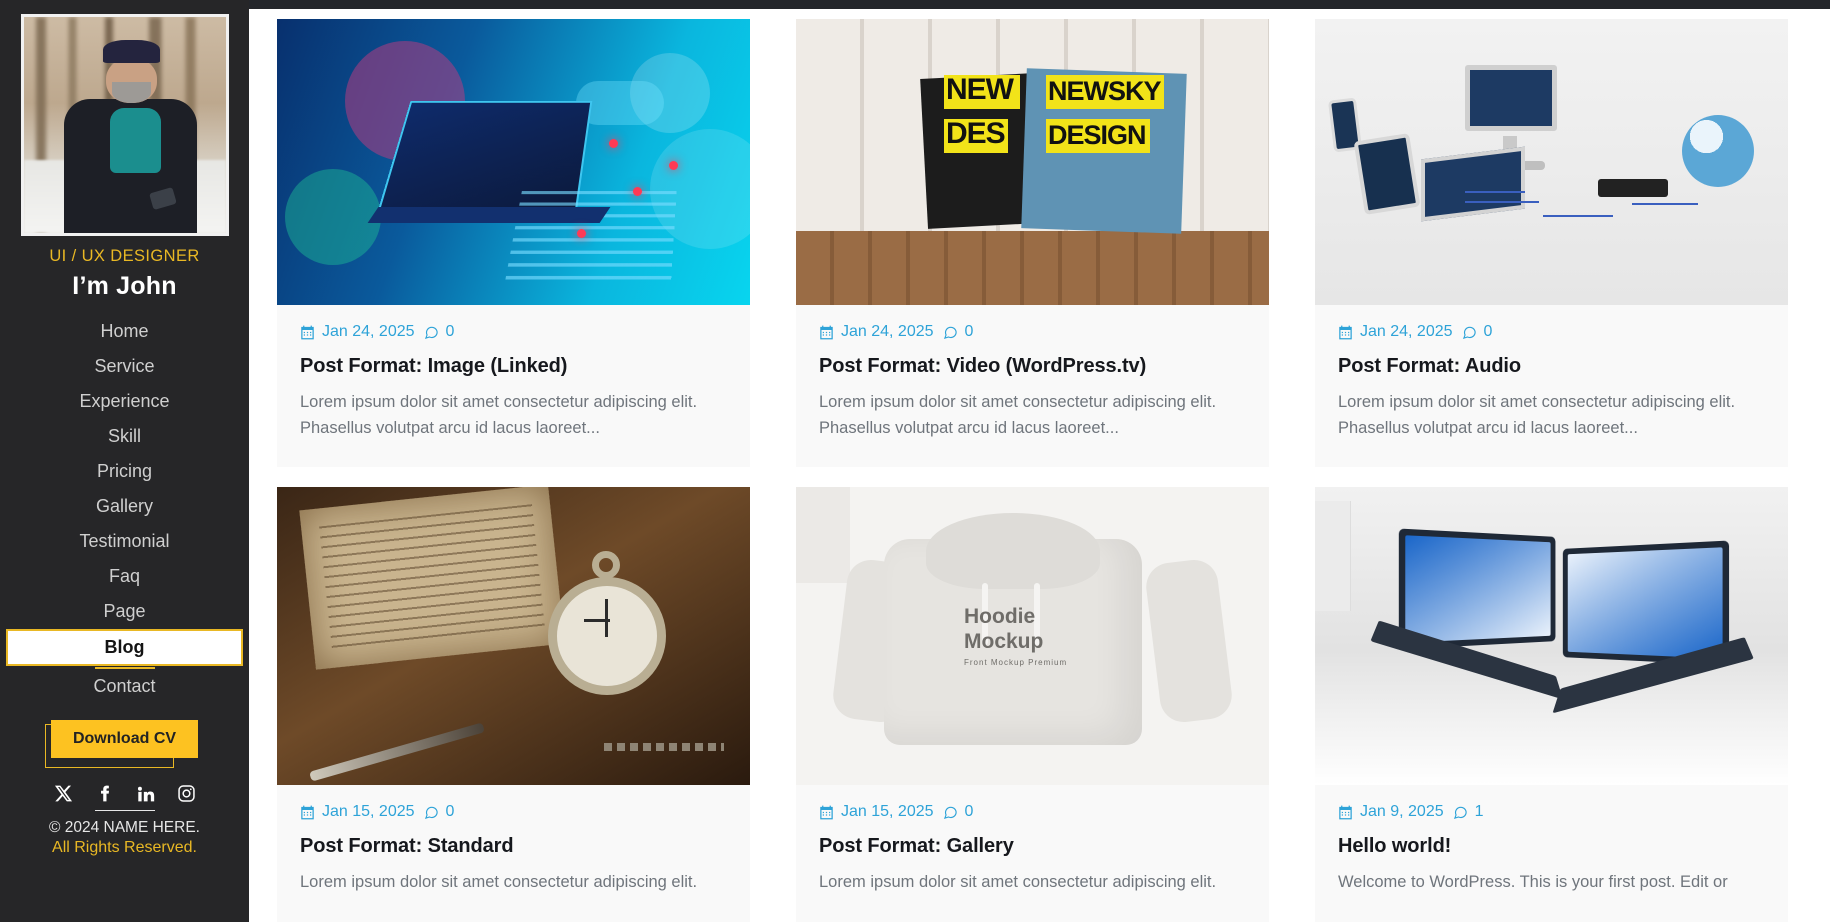 The height and width of the screenshot is (922, 1830). Describe the element at coordinates (63, 793) in the screenshot. I see `x-twitter-icon` at that location.